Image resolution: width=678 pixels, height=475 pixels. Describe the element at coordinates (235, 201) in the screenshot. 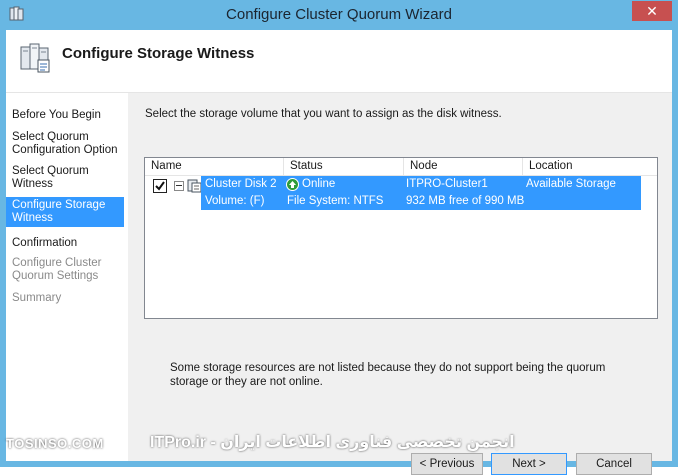

I see `cell-volume-name: Volume: (F)` at that location.